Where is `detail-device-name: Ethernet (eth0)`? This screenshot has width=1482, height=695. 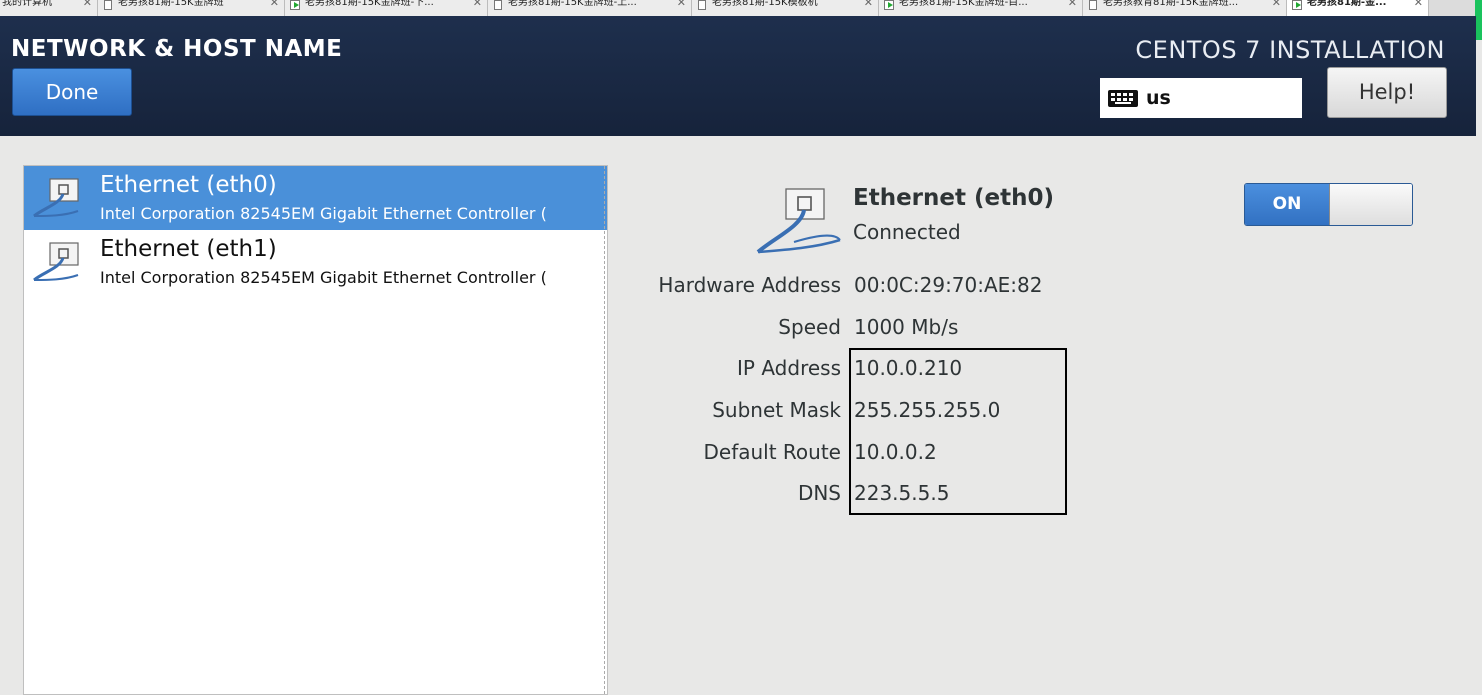
detail-device-name: Ethernet (eth0) is located at coordinates (953, 198).